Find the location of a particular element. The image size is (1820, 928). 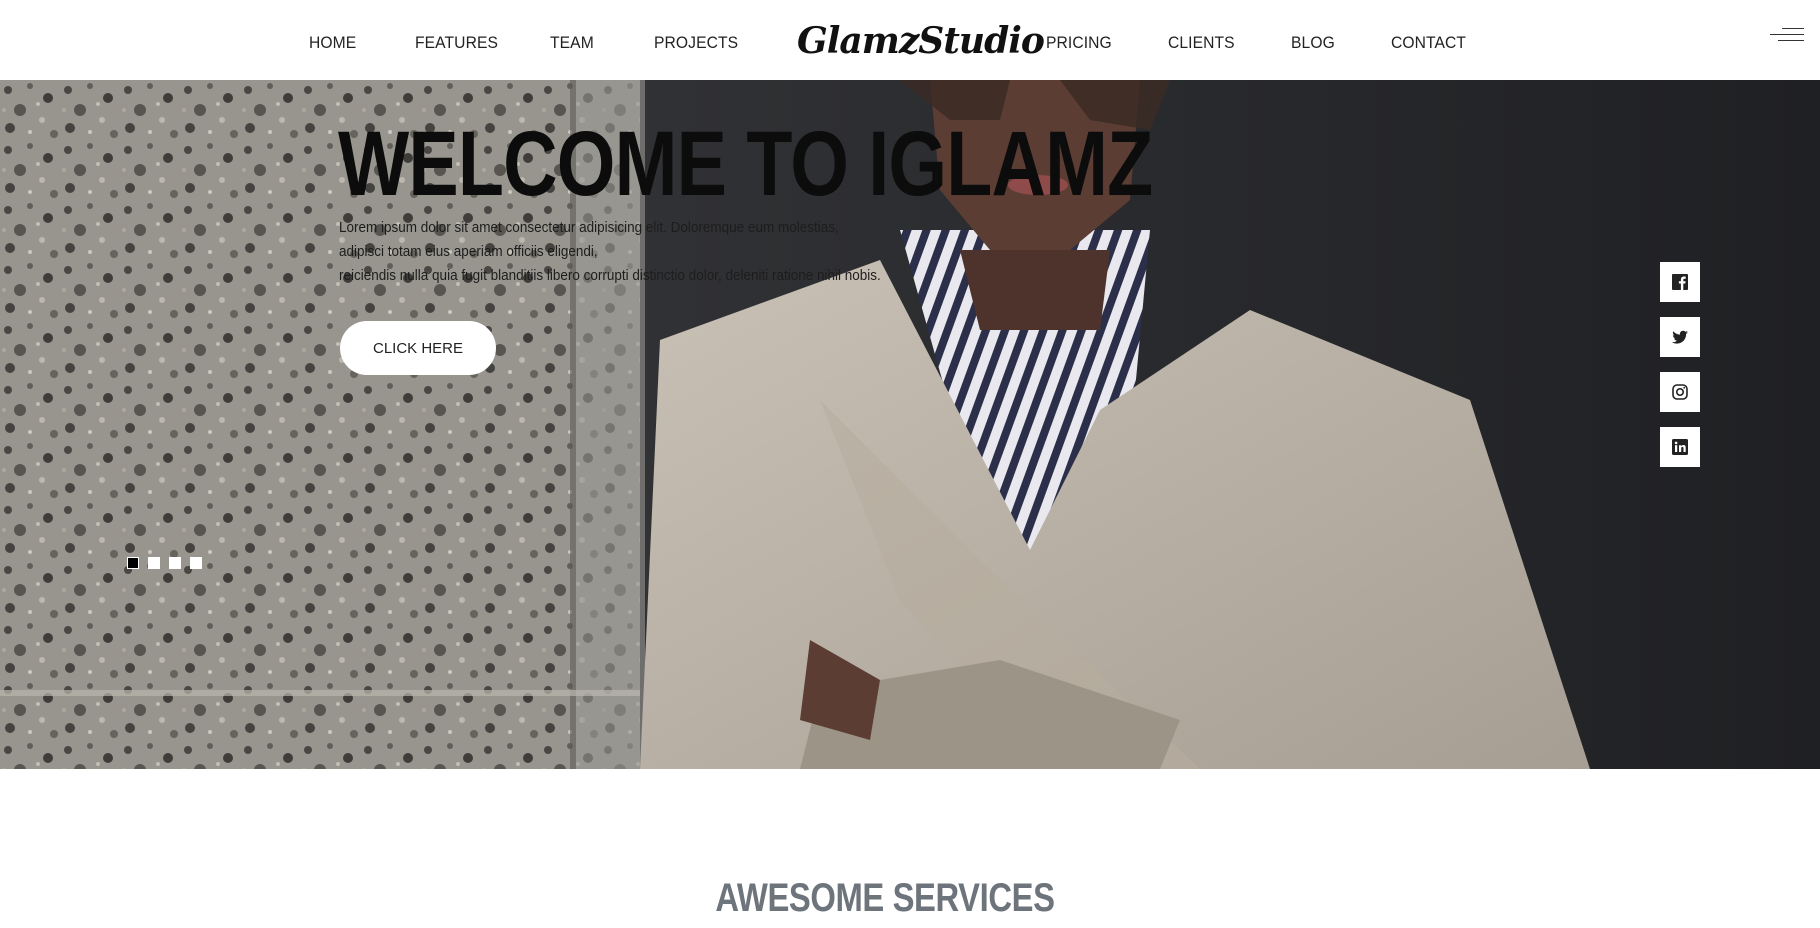

nav-link-contact: CONTACT is located at coordinates (1428, 43).